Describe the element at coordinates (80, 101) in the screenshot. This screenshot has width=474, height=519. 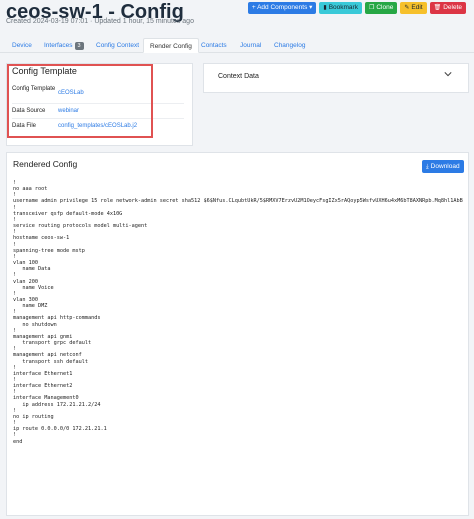
I see `highlight-box` at that location.